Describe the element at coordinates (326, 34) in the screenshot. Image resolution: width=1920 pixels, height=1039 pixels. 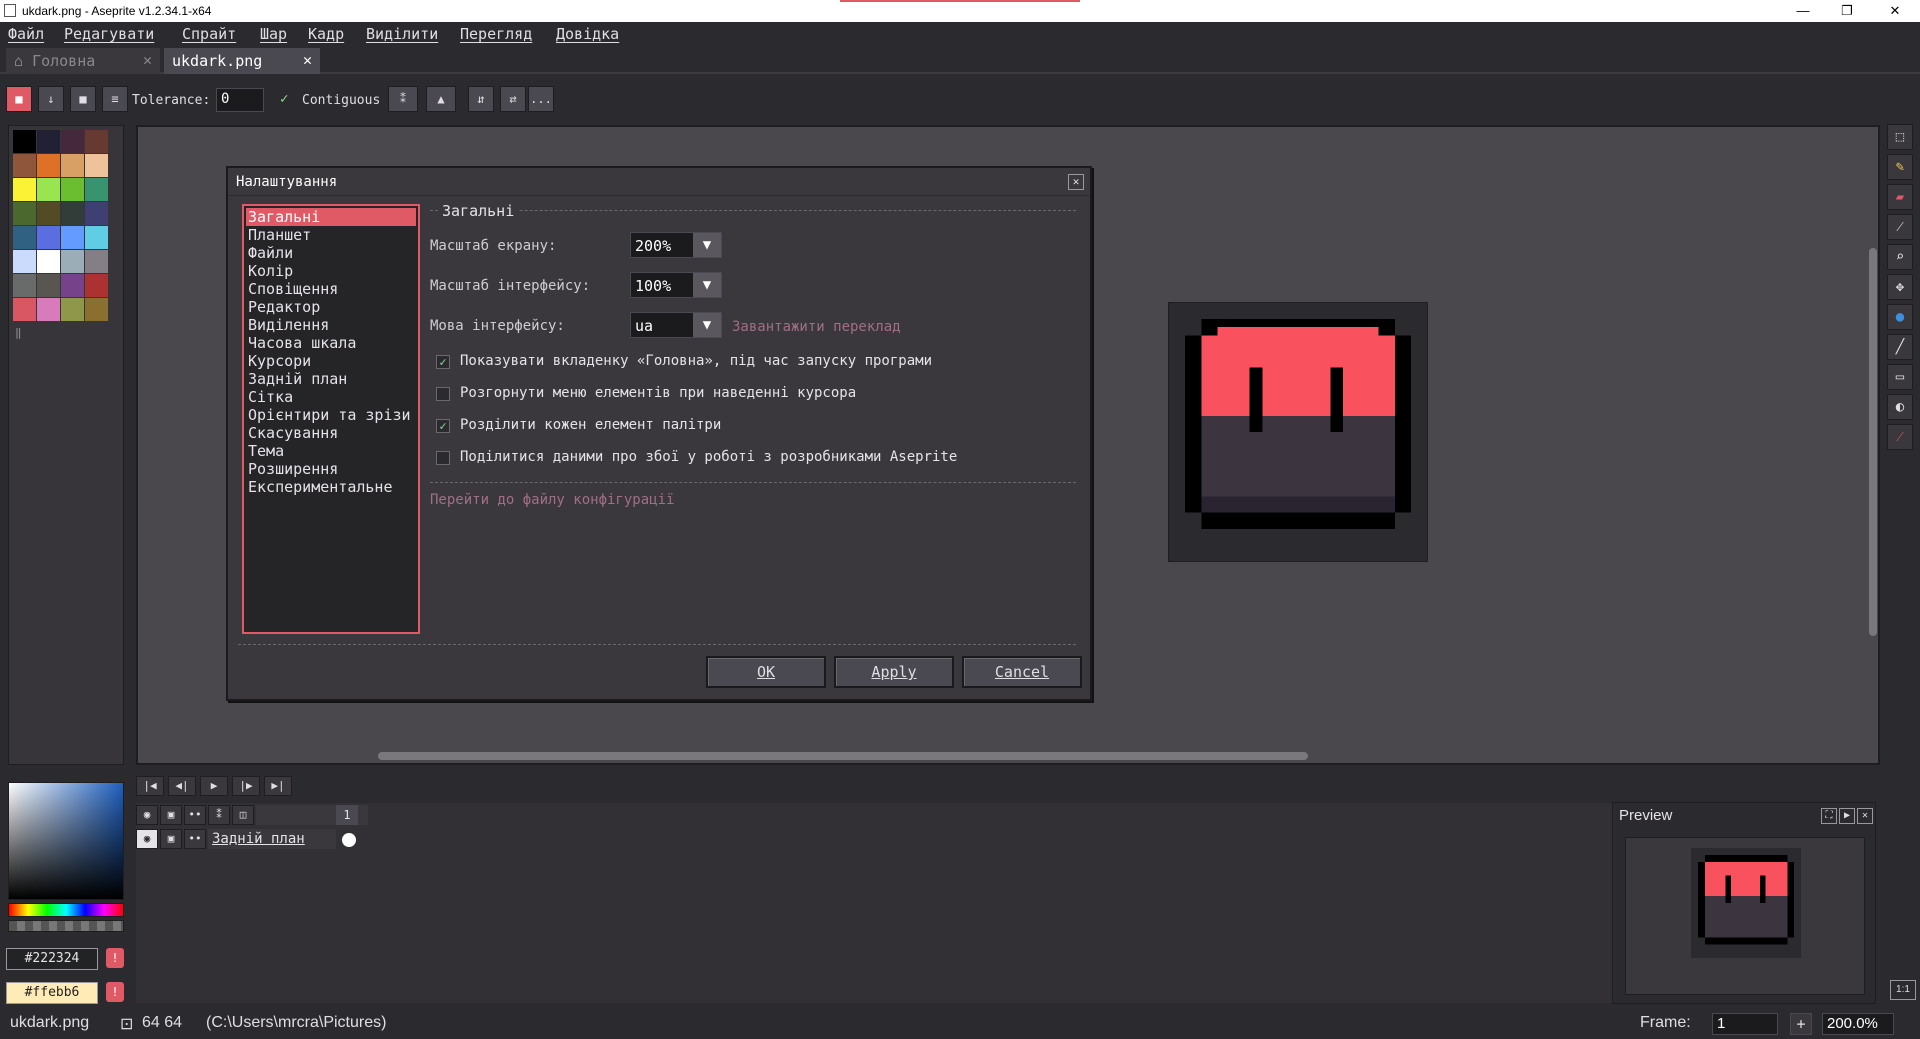
I see `menu-frame: Кадр` at that location.